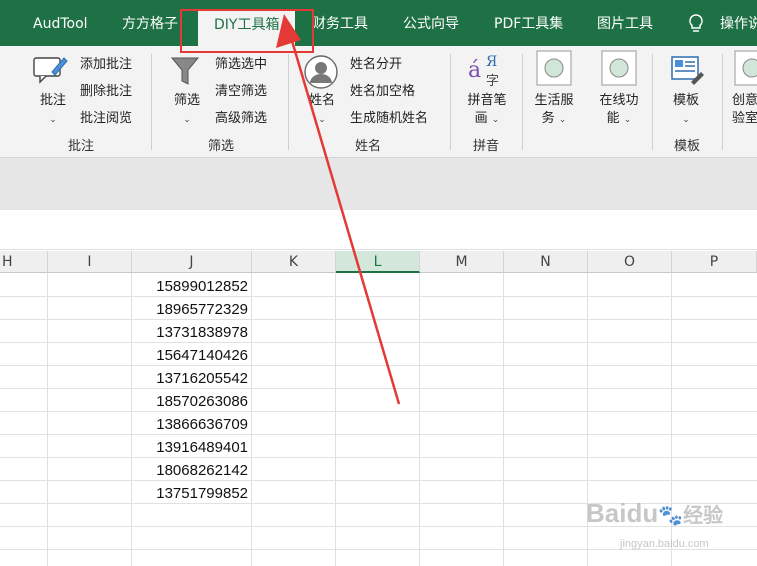 This screenshot has width=757, height=566. I want to click on annotation-arrow, so click(338, 209).